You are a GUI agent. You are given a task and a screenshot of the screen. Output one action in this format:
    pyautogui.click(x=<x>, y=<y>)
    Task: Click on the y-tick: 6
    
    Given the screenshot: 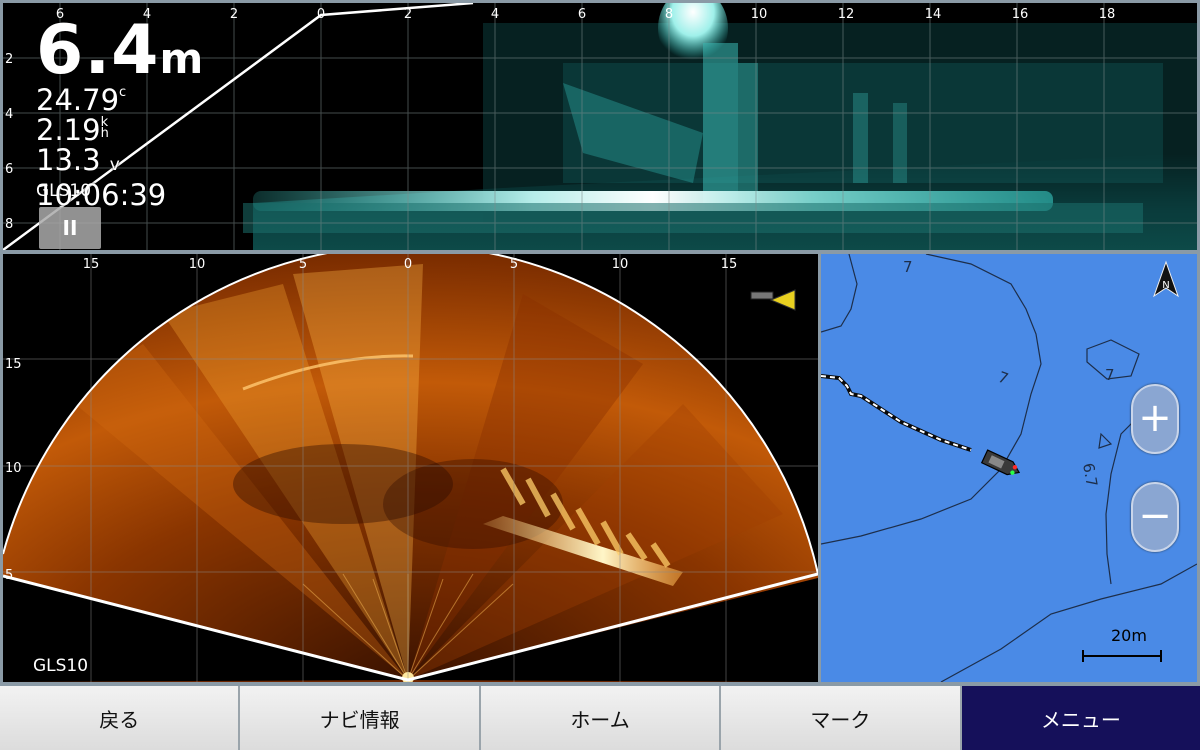 What is the action you would take?
    pyautogui.click(x=9, y=169)
    